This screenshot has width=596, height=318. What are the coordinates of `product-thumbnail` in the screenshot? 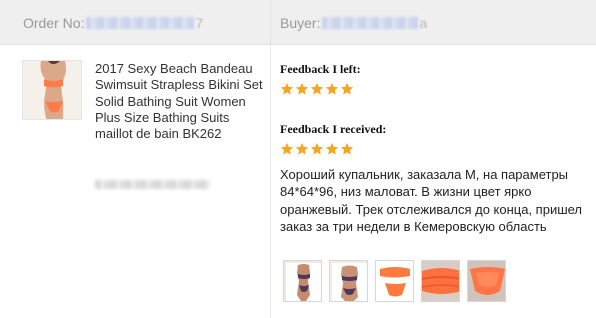 It's located at (52, 90).